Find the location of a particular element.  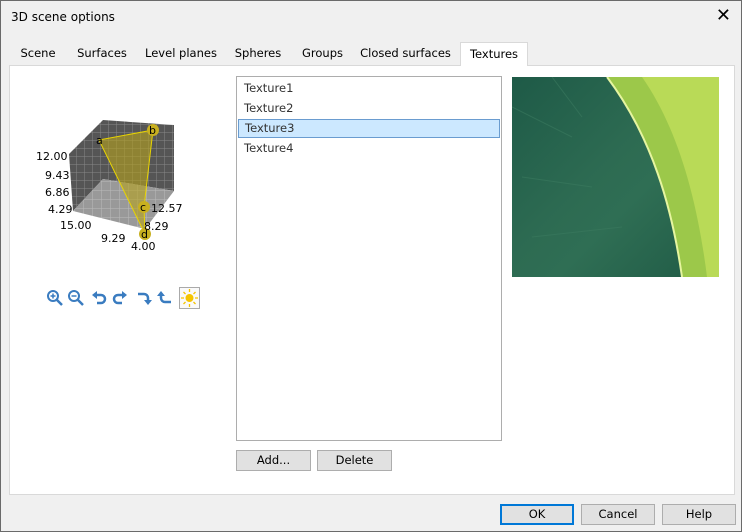

tilt-up-icon is located at coordinates (165, 298).